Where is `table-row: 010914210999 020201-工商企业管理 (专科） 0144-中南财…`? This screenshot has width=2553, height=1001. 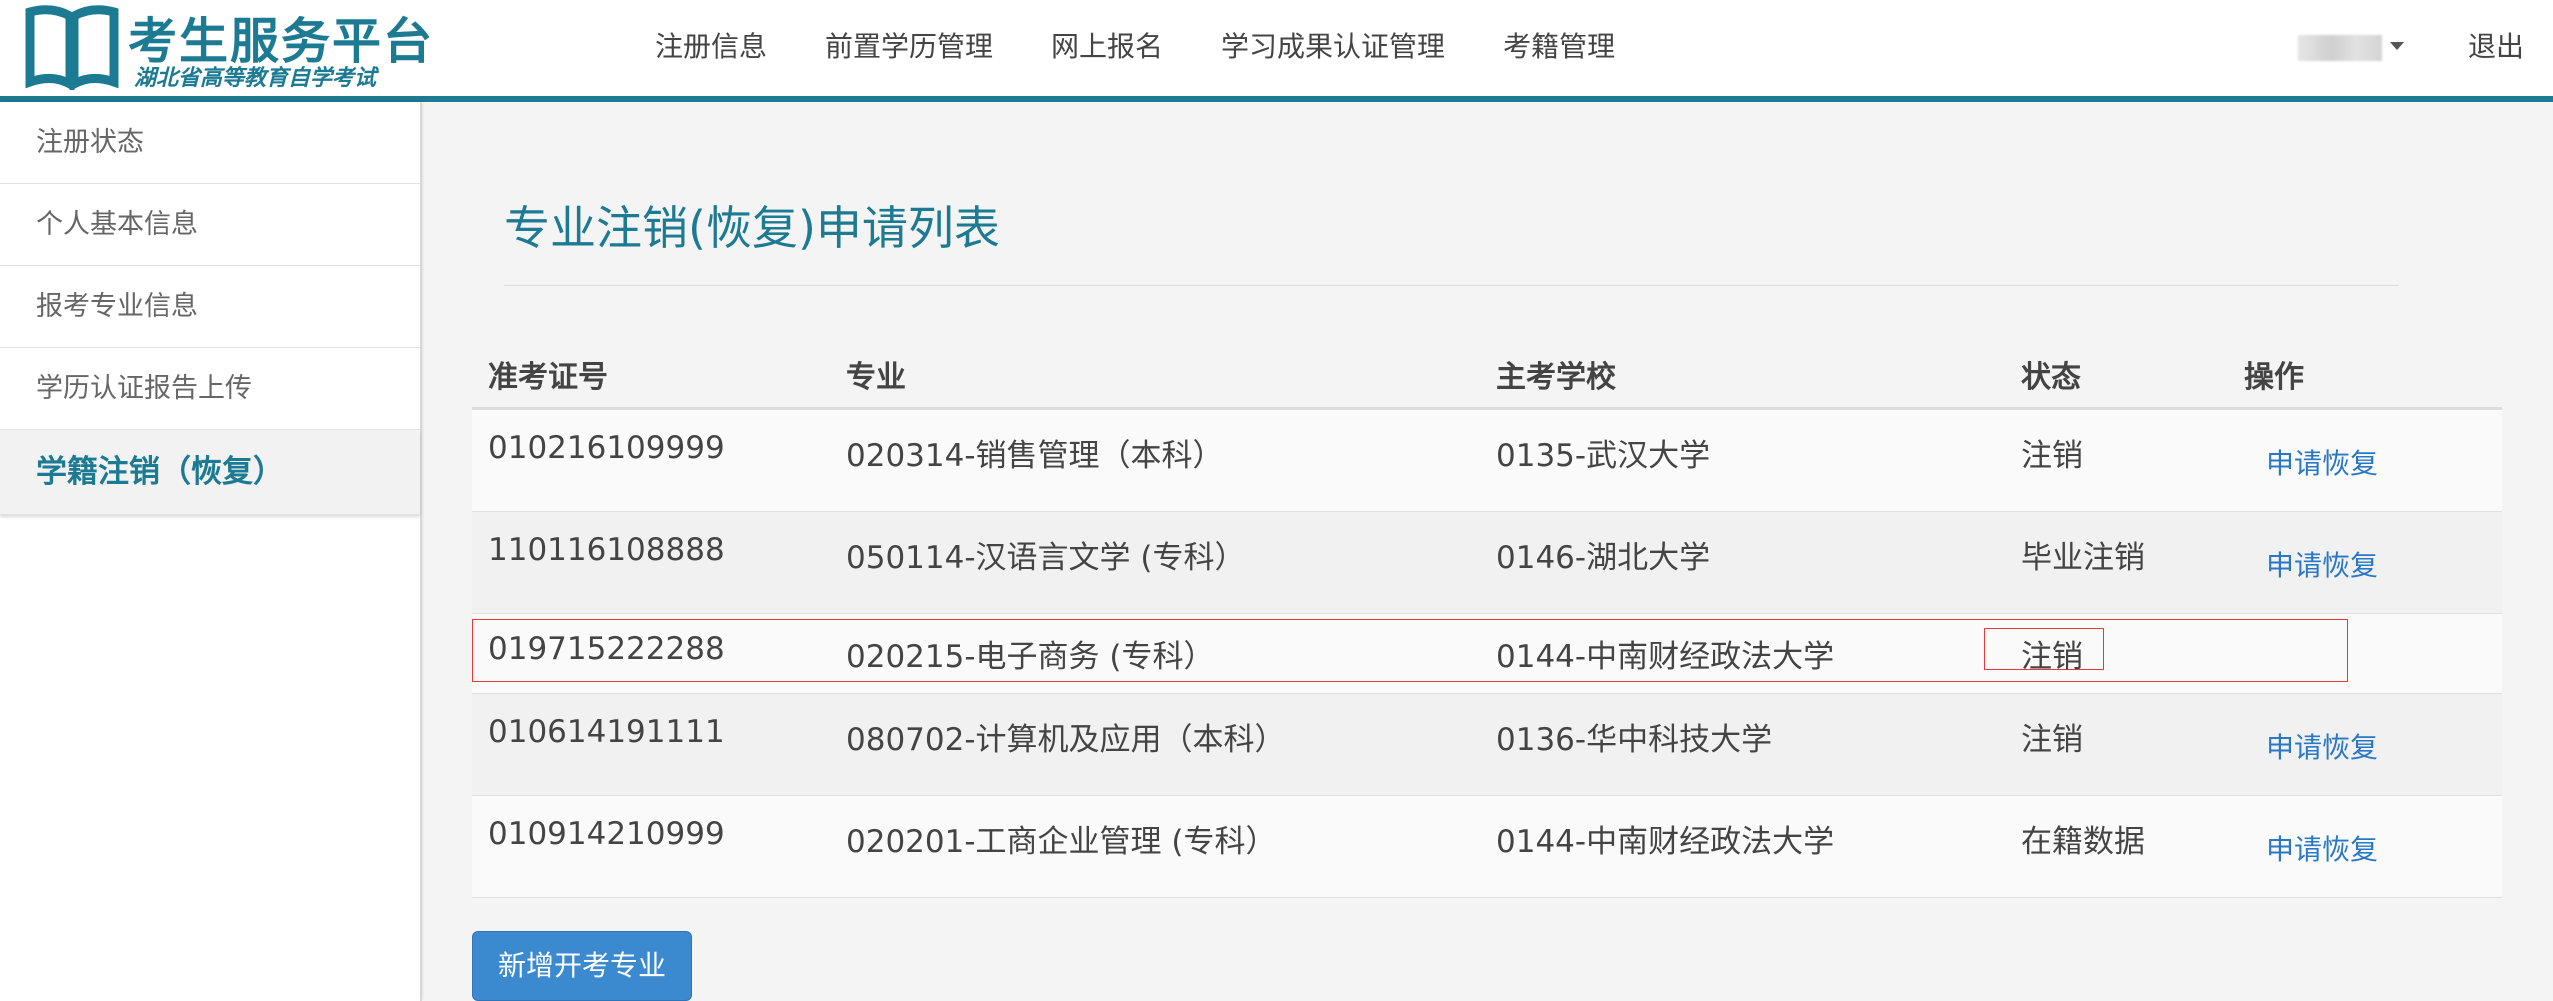 table-row: 010914210999 020201-工商企业管理 (专科） 0144-中南财… is located at coordinates (1487, 847).